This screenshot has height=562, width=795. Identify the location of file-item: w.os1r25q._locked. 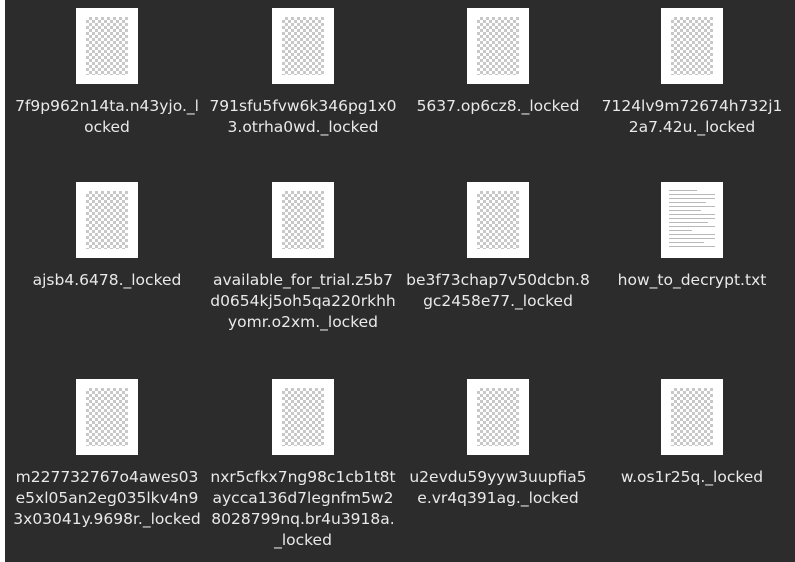
(692, 429).